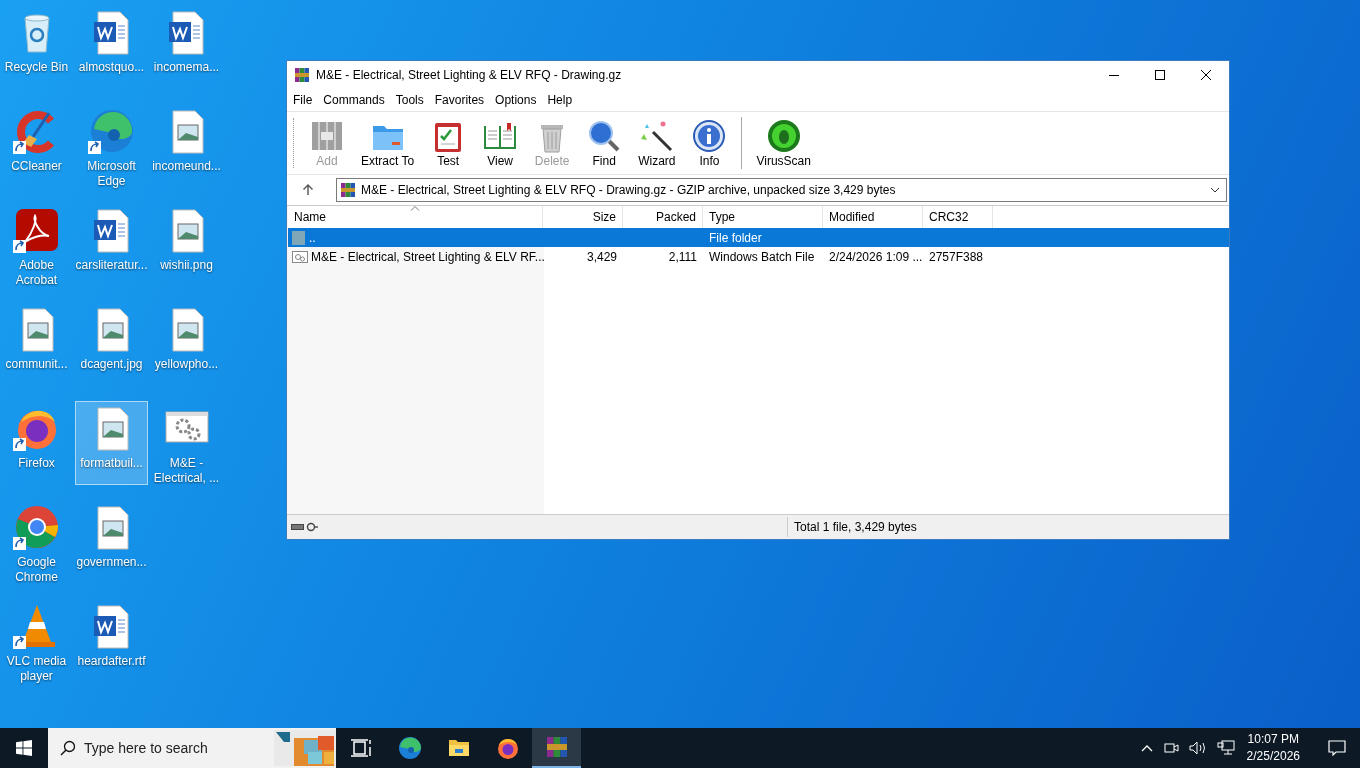 Image resolution: width=1360 pixels, height=768 pixels. I want to click on maximize-icon, so click(1160, 75).